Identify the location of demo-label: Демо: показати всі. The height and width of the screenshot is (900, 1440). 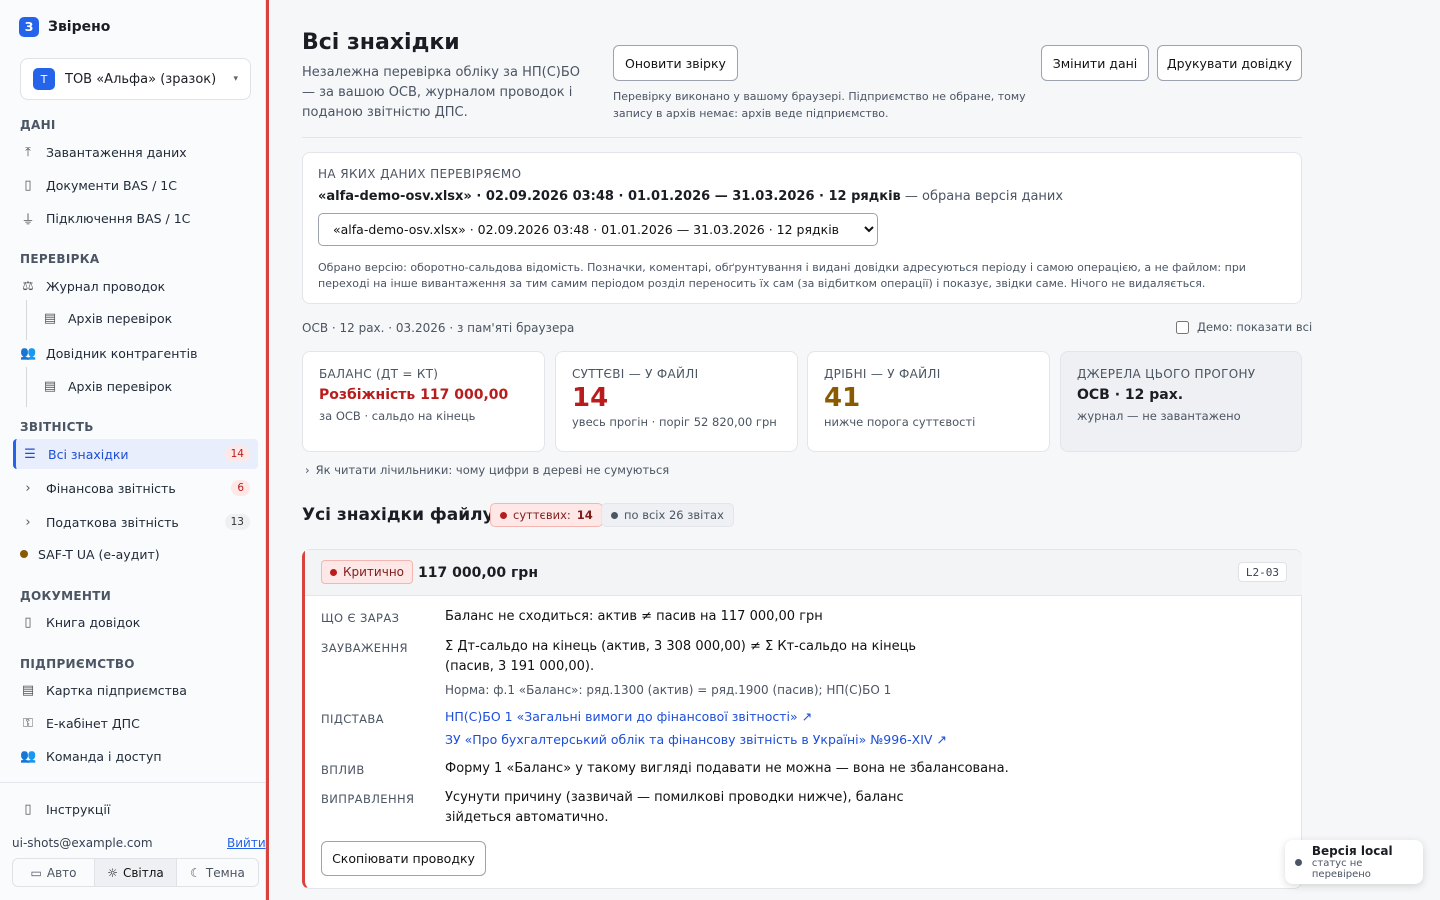
(1255, 327).